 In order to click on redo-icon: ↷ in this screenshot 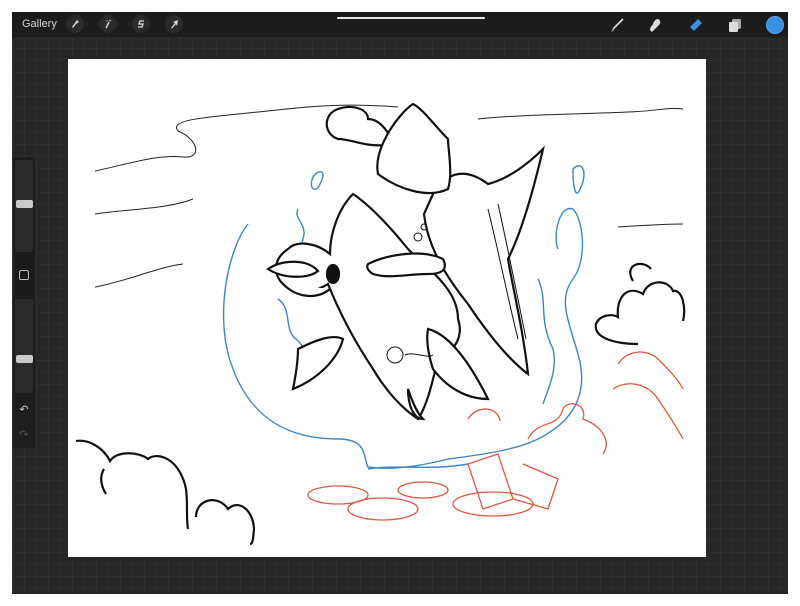, I will do `click(24, 434)`.